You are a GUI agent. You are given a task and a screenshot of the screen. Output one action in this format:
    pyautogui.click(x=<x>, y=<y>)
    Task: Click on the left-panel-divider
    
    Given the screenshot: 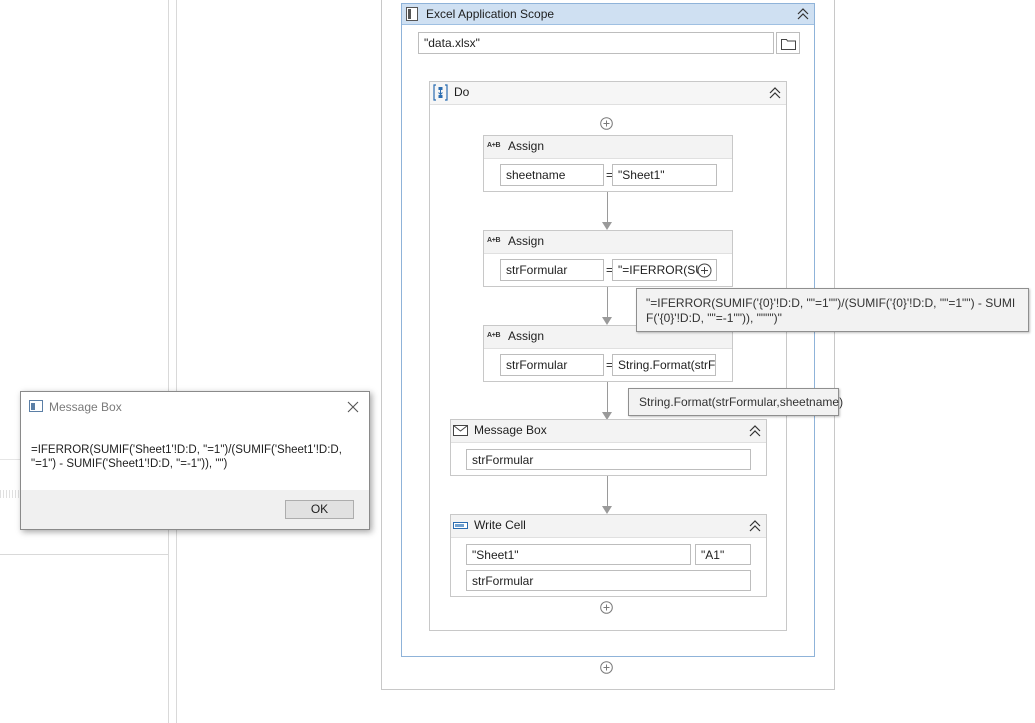 What is the action you would take?
    pyautogui.click(x=168, y=361)
    